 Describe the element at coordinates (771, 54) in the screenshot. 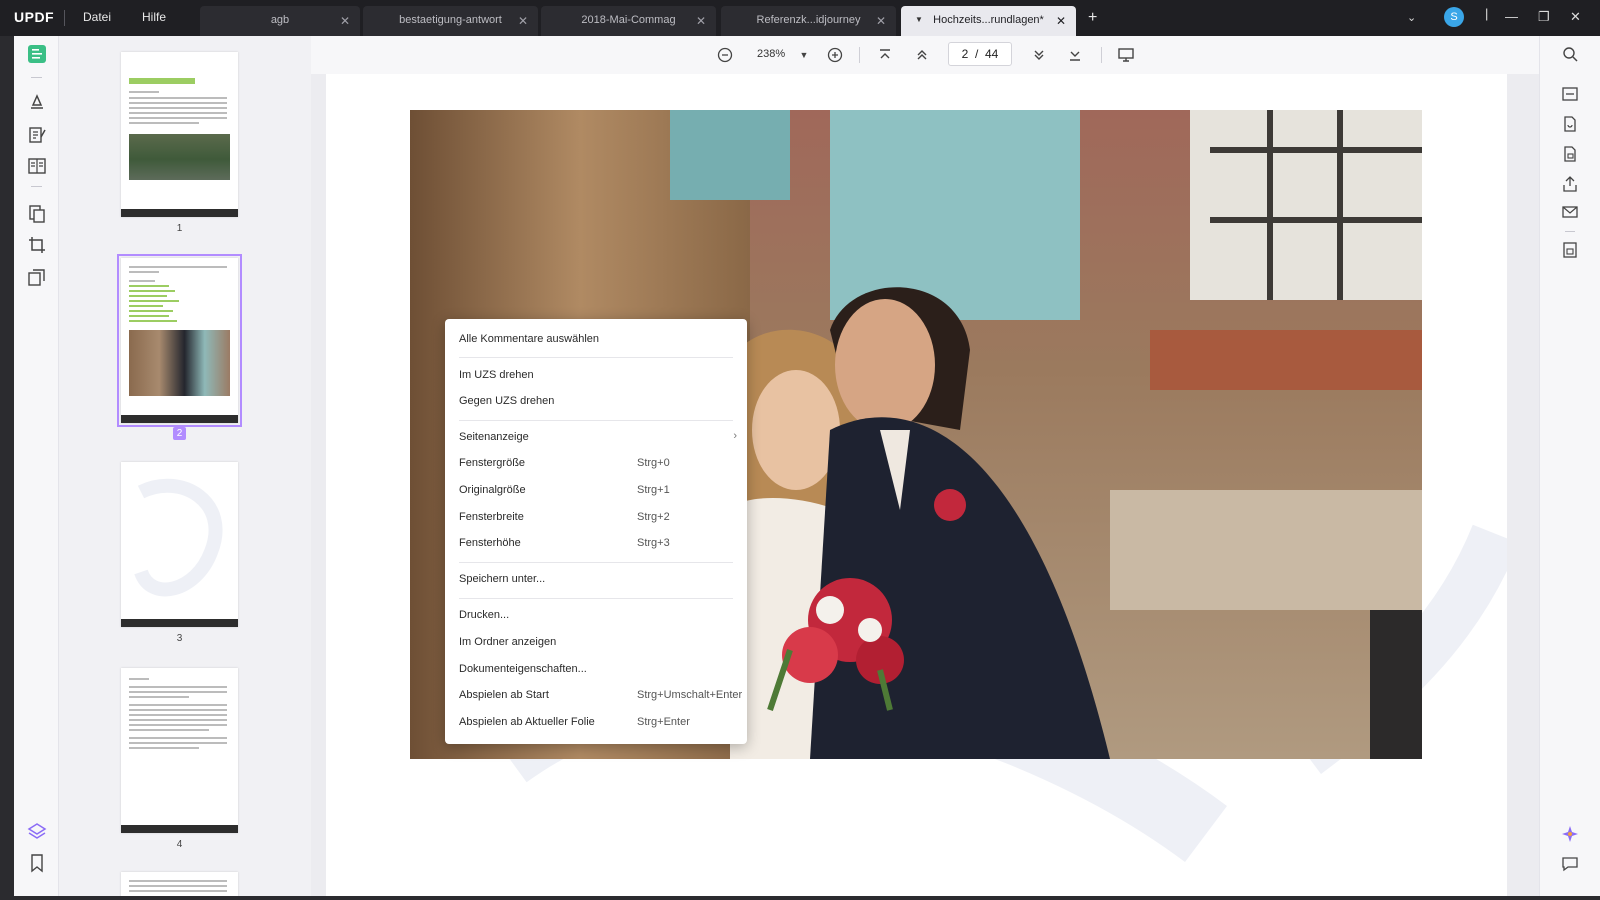

I see `zoom-level: 238%` at that location.